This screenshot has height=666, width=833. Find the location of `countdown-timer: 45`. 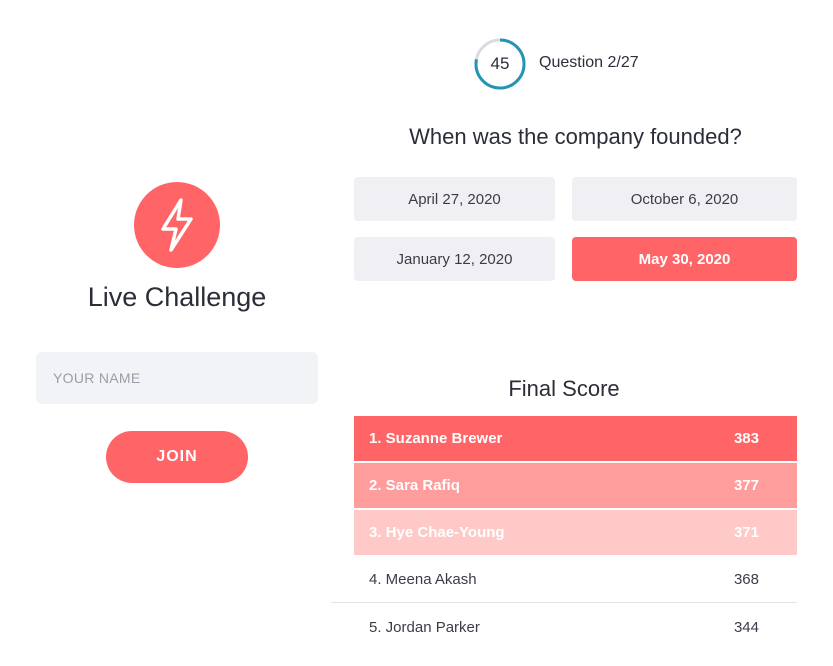

countdown-timer: 45 is located at coordinates (500, 64).